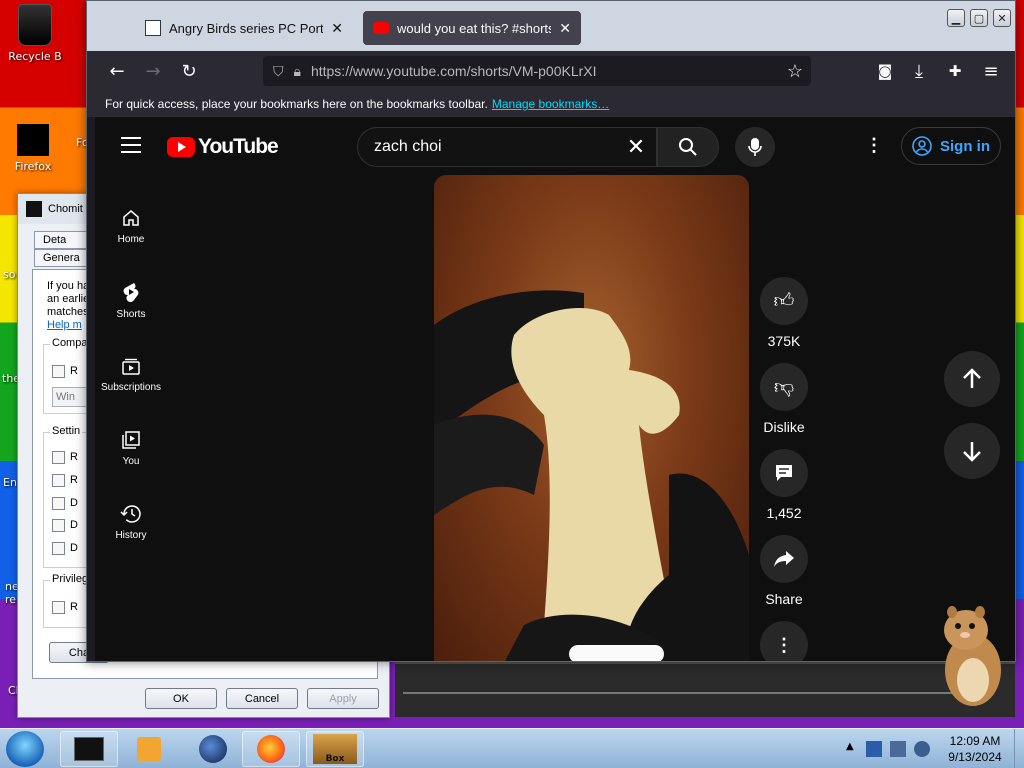  I want to click on like-action: 👍︎ 375K, so click(784, 313).